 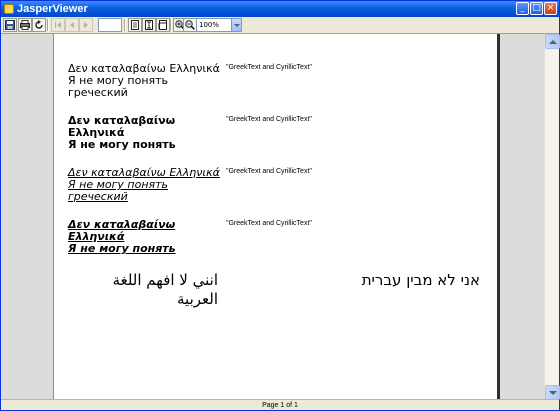 What do you see at coordinates (280, 9) in the screenshot?
I see `title-bar: JasperViewer _ □ ×` at bounding box center [280, 9].